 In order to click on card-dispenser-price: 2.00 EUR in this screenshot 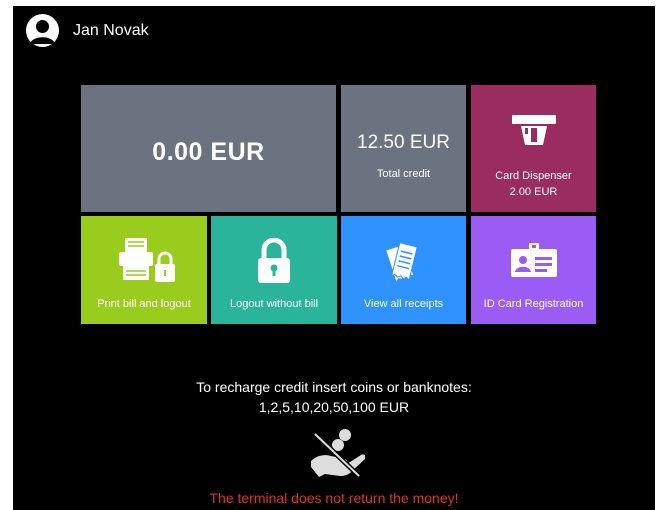, I will do `click(533, 192)`.